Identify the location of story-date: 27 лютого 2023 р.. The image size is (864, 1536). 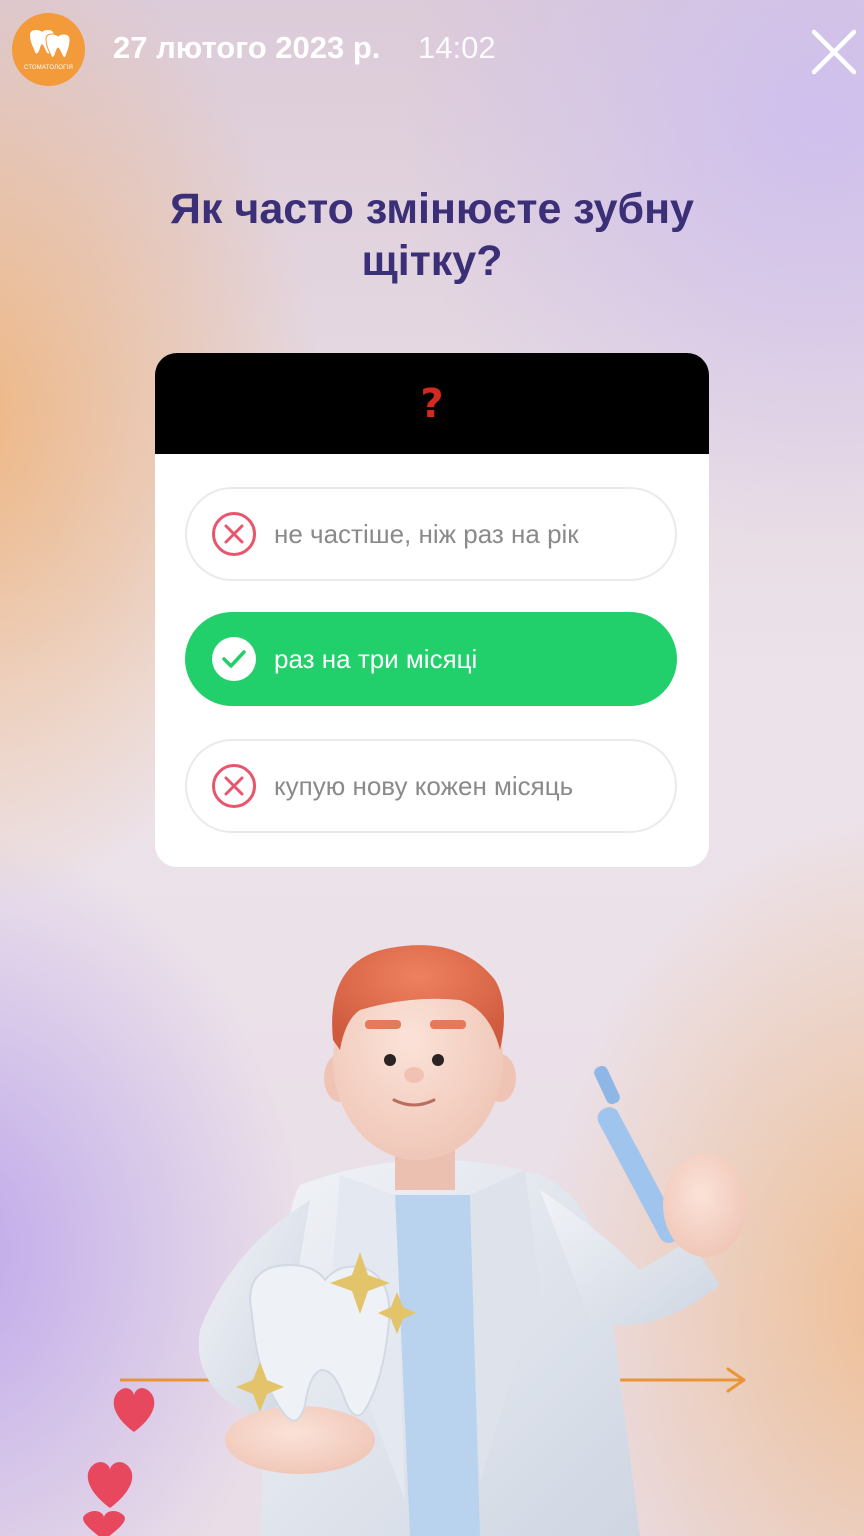
(247, 47).